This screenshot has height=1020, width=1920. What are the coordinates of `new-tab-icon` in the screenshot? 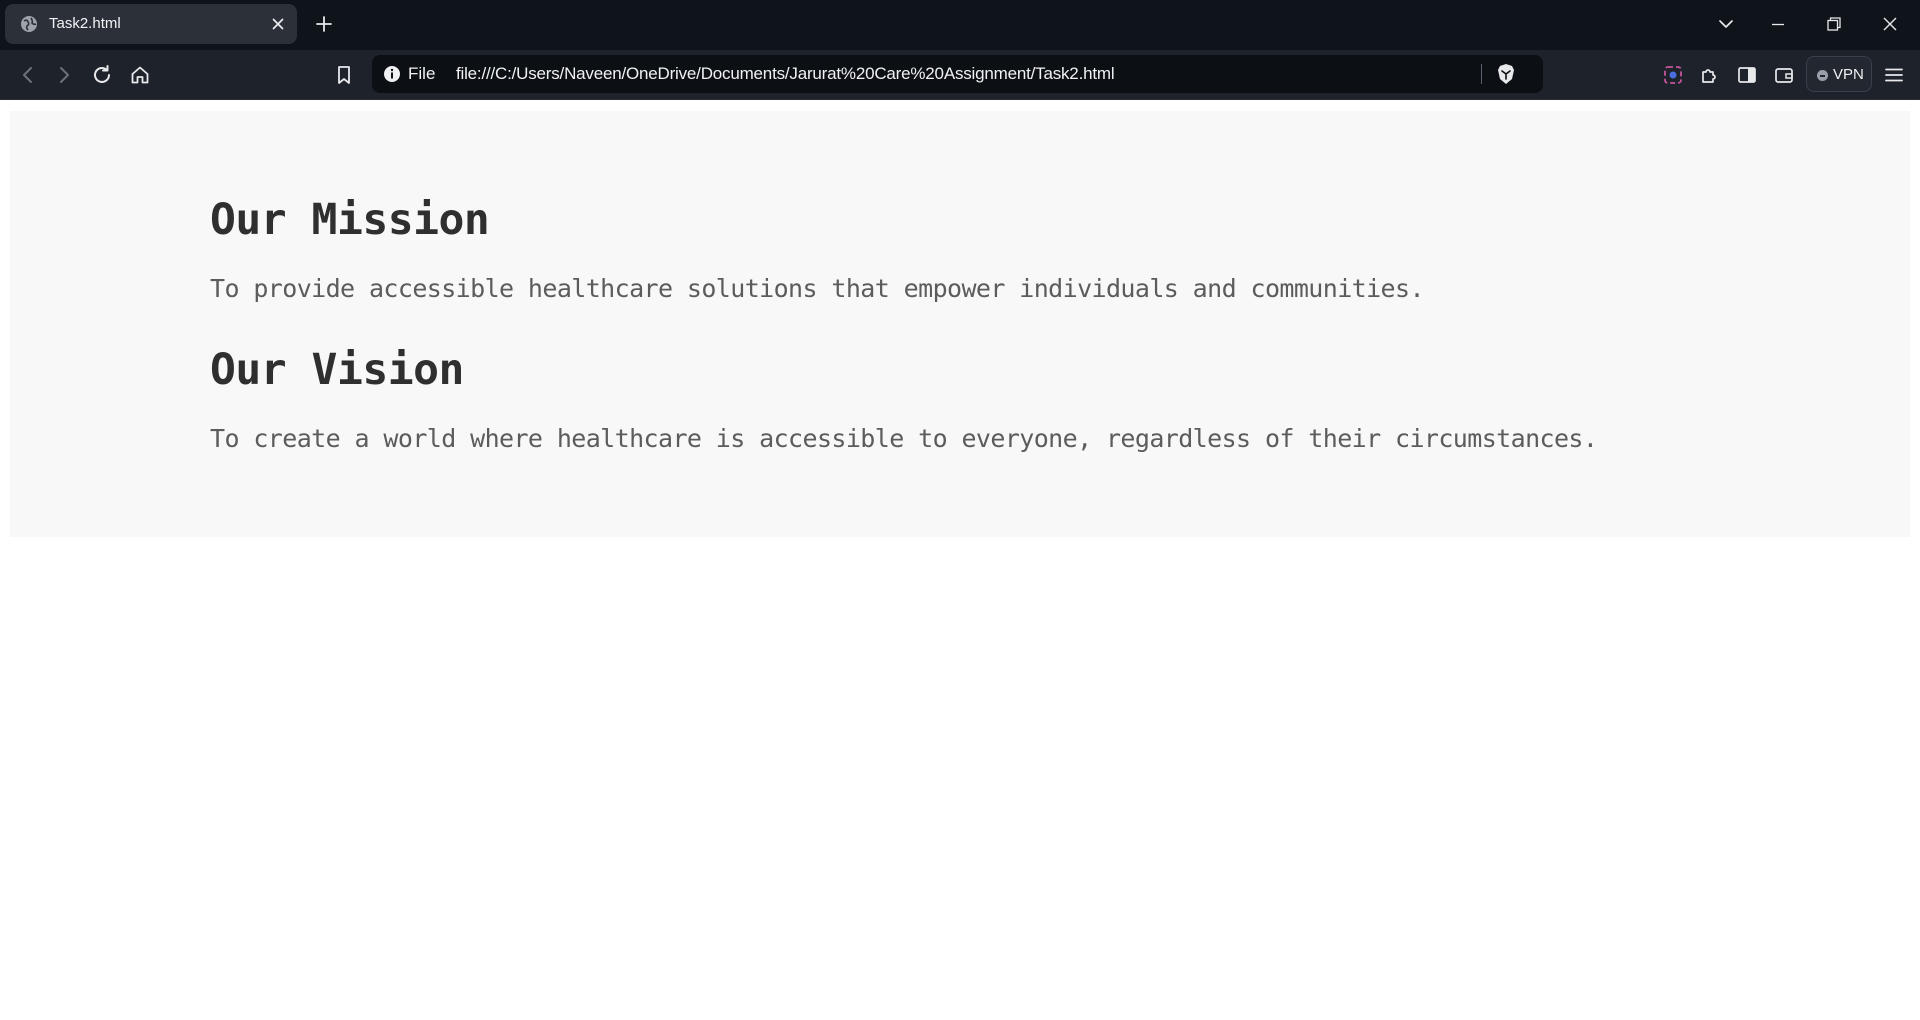 It's located at (324, 24).